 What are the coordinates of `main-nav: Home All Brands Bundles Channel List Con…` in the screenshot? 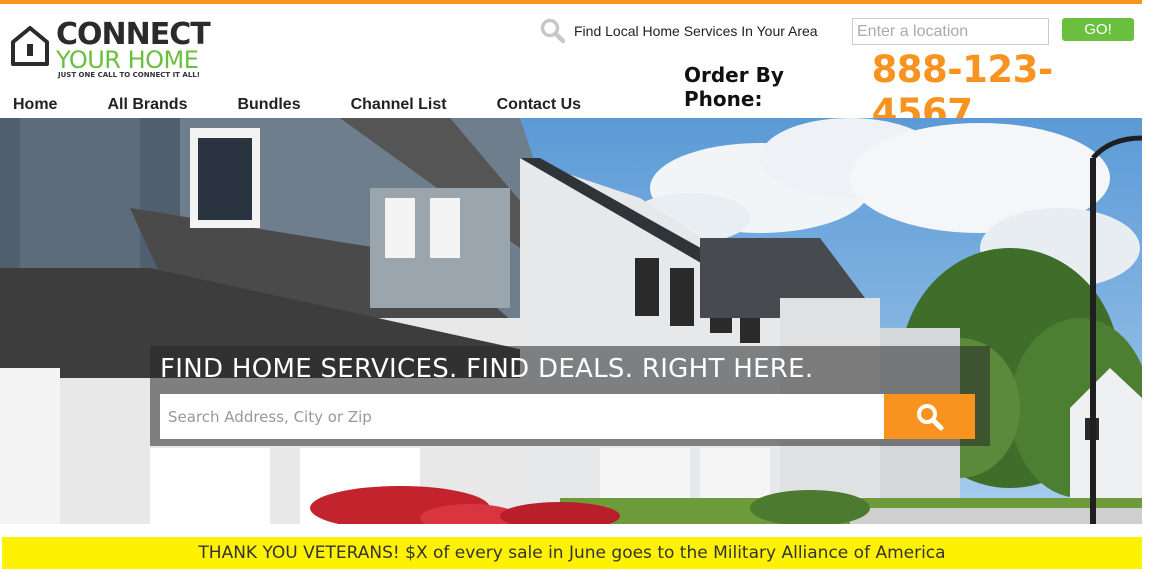 It's located at (322, 105).